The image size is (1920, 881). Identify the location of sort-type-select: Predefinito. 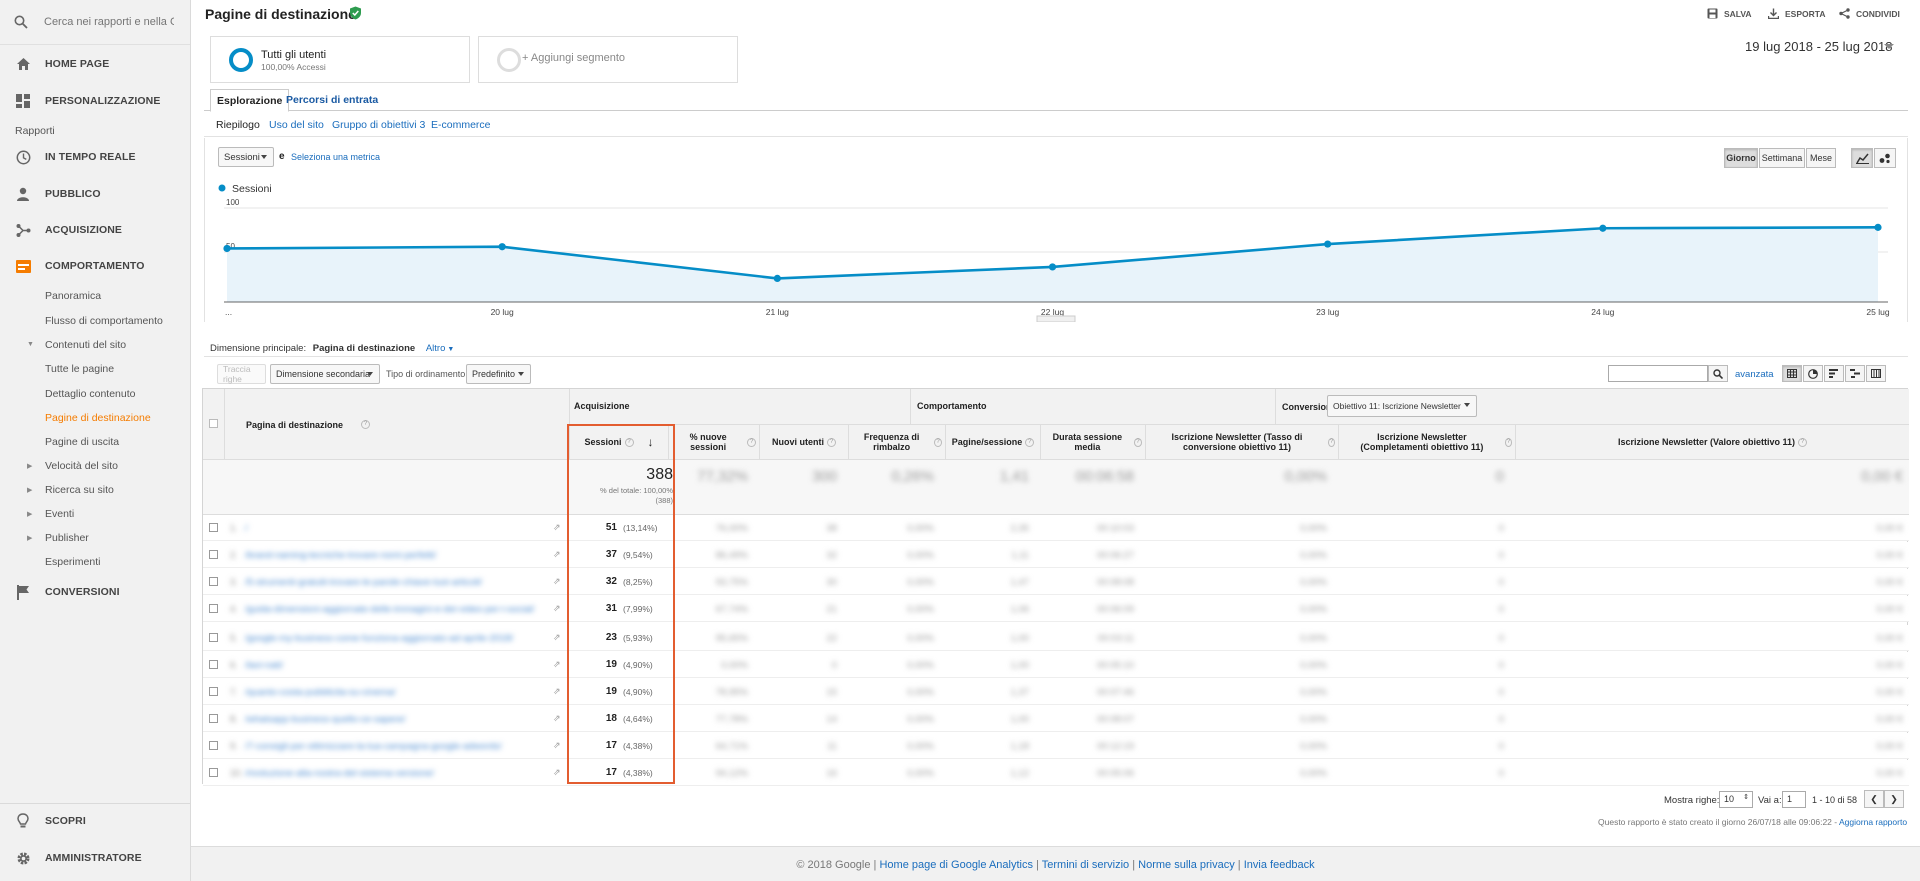
(498, 374).